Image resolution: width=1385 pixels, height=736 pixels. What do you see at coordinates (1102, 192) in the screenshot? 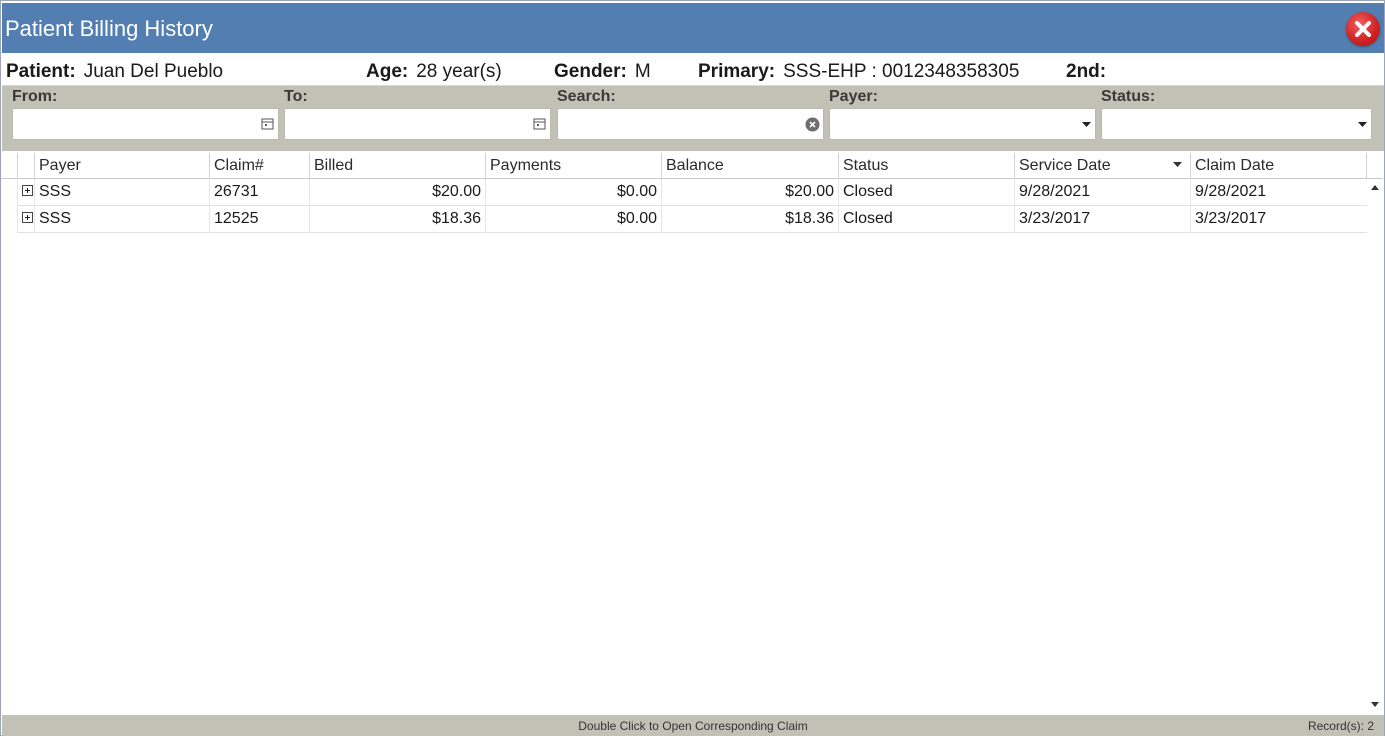
I see `cell-service-date: 9/28/2021` at bounding box center [1102, 192].